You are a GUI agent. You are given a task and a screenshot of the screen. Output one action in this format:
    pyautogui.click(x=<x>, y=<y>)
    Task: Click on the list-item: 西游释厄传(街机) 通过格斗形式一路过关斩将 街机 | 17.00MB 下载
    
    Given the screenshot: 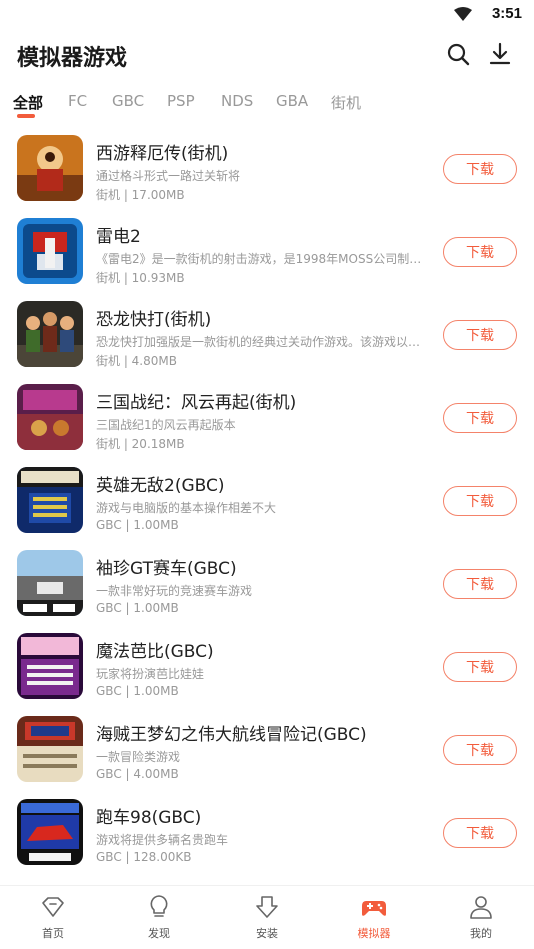 What is the action you would take?
    pyautogui.click(x=267, y=168)
    